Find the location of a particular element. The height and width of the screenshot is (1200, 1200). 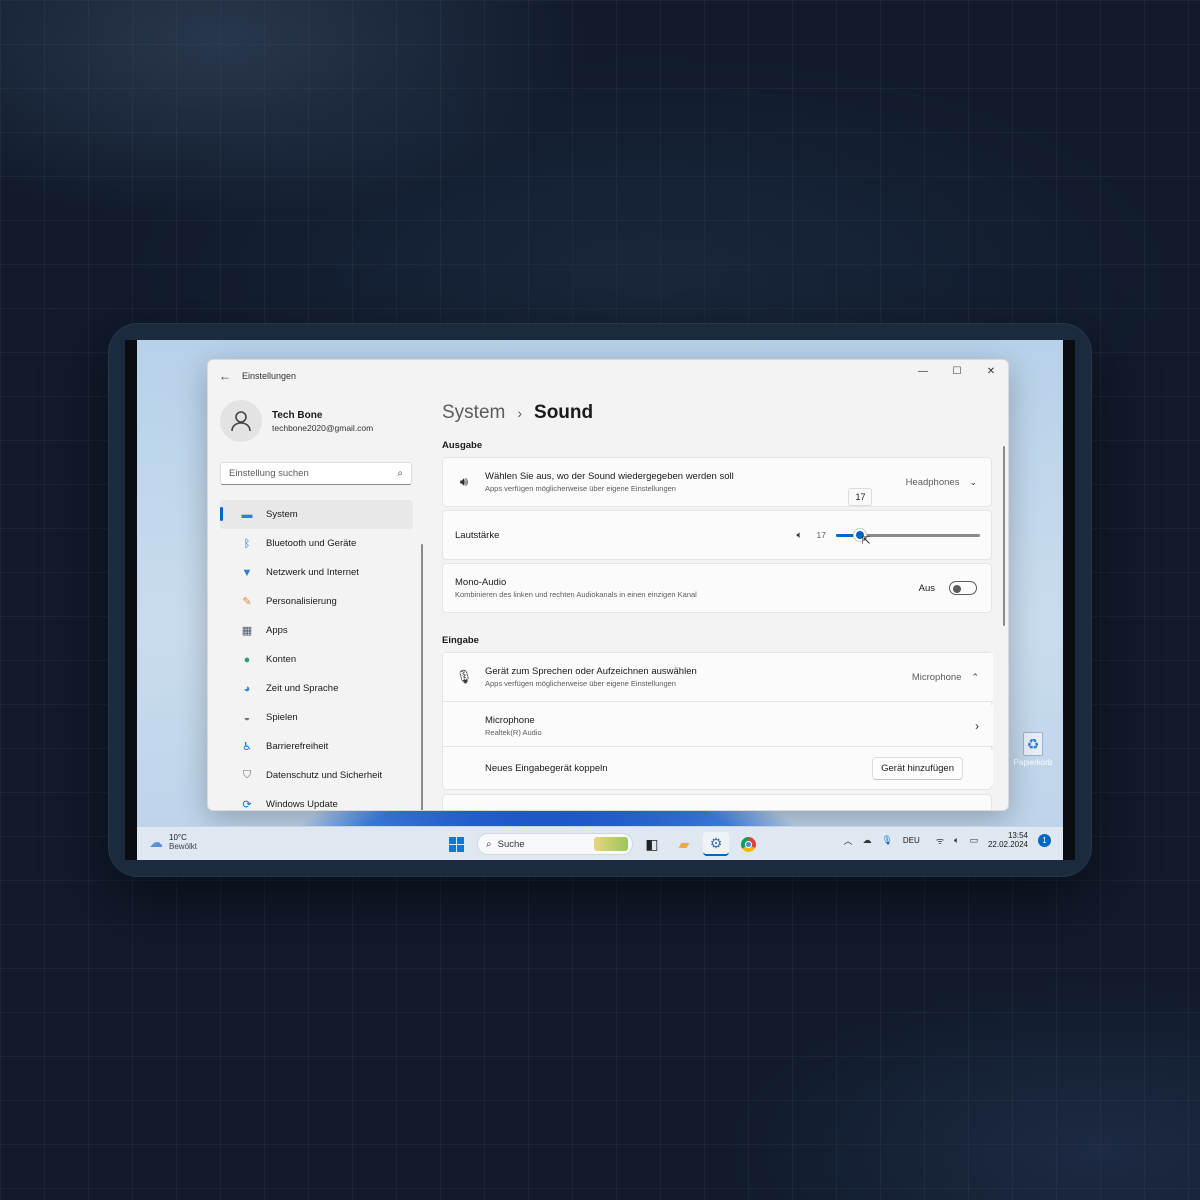

avatar-icon is located at coordinates (241, 421).